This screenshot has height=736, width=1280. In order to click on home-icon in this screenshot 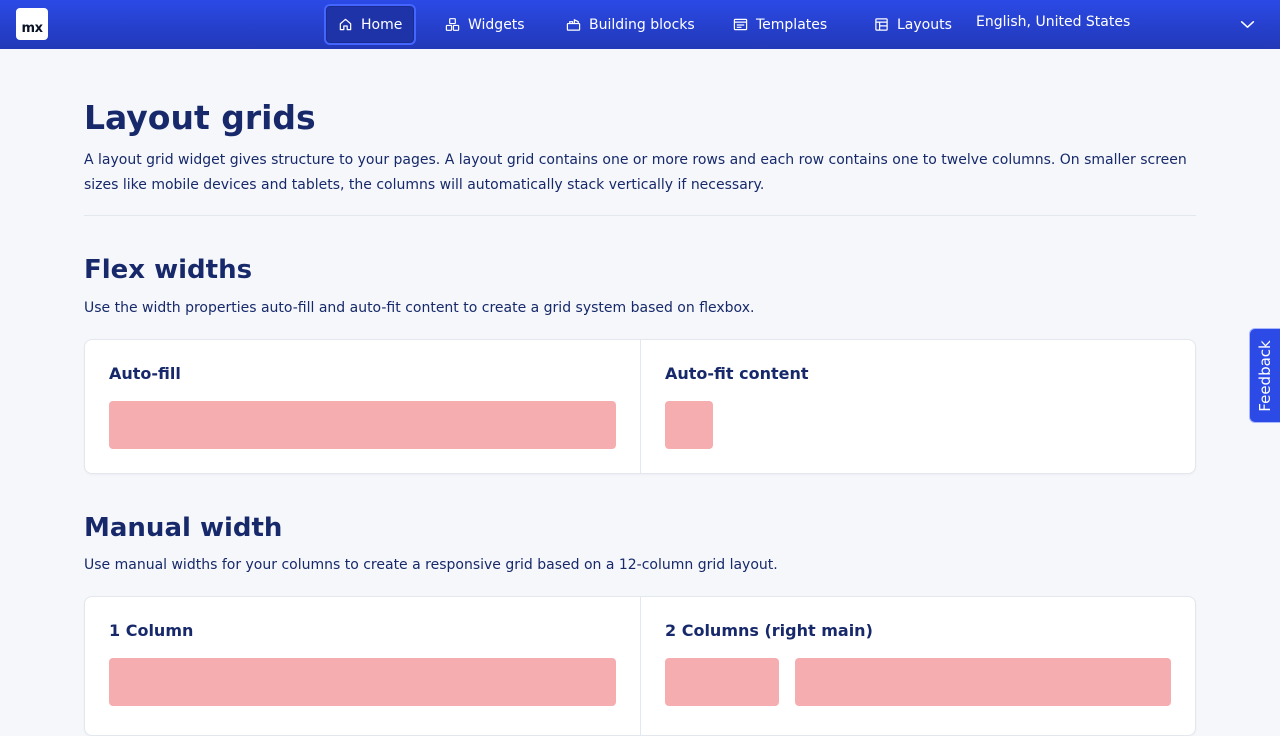, I will do `click(345, 24)`.